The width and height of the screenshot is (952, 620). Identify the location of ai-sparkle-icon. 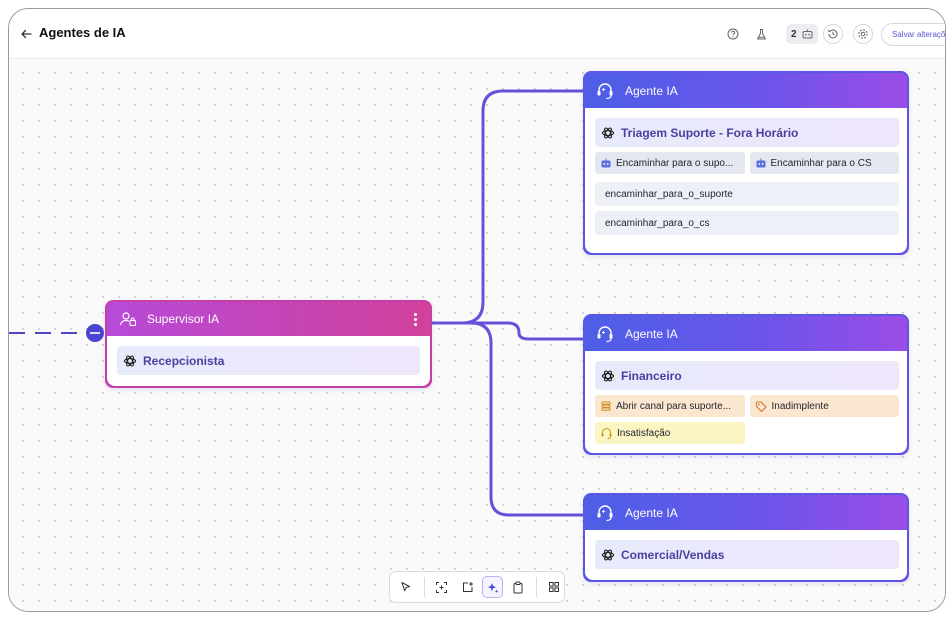
(493, 587).